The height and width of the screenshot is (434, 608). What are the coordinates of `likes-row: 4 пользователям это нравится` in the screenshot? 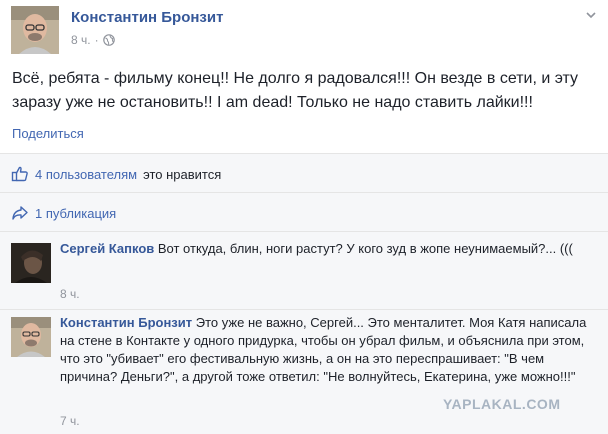 It's located at (116, 174).